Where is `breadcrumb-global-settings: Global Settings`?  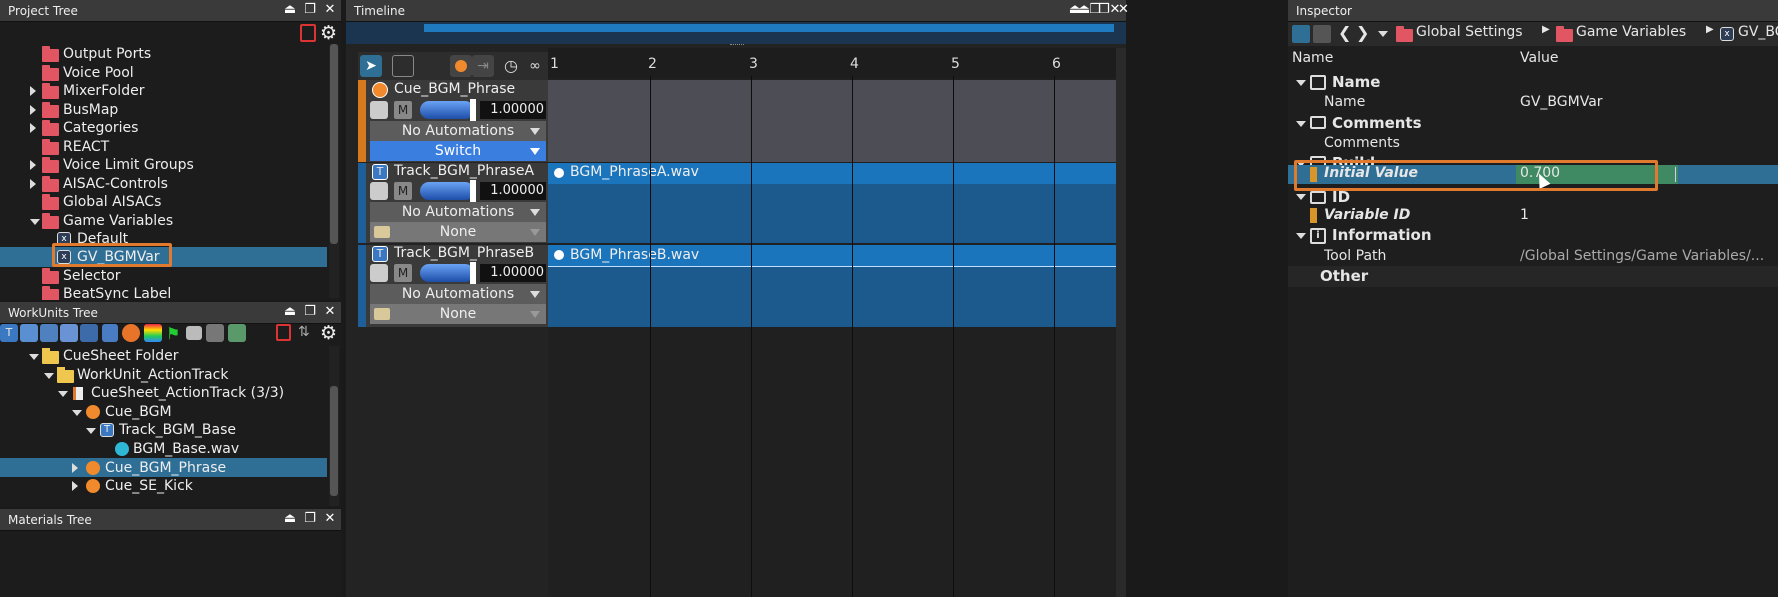
breadcrumb-global-settings: Global Settings is located at coordinates (1469, 32).